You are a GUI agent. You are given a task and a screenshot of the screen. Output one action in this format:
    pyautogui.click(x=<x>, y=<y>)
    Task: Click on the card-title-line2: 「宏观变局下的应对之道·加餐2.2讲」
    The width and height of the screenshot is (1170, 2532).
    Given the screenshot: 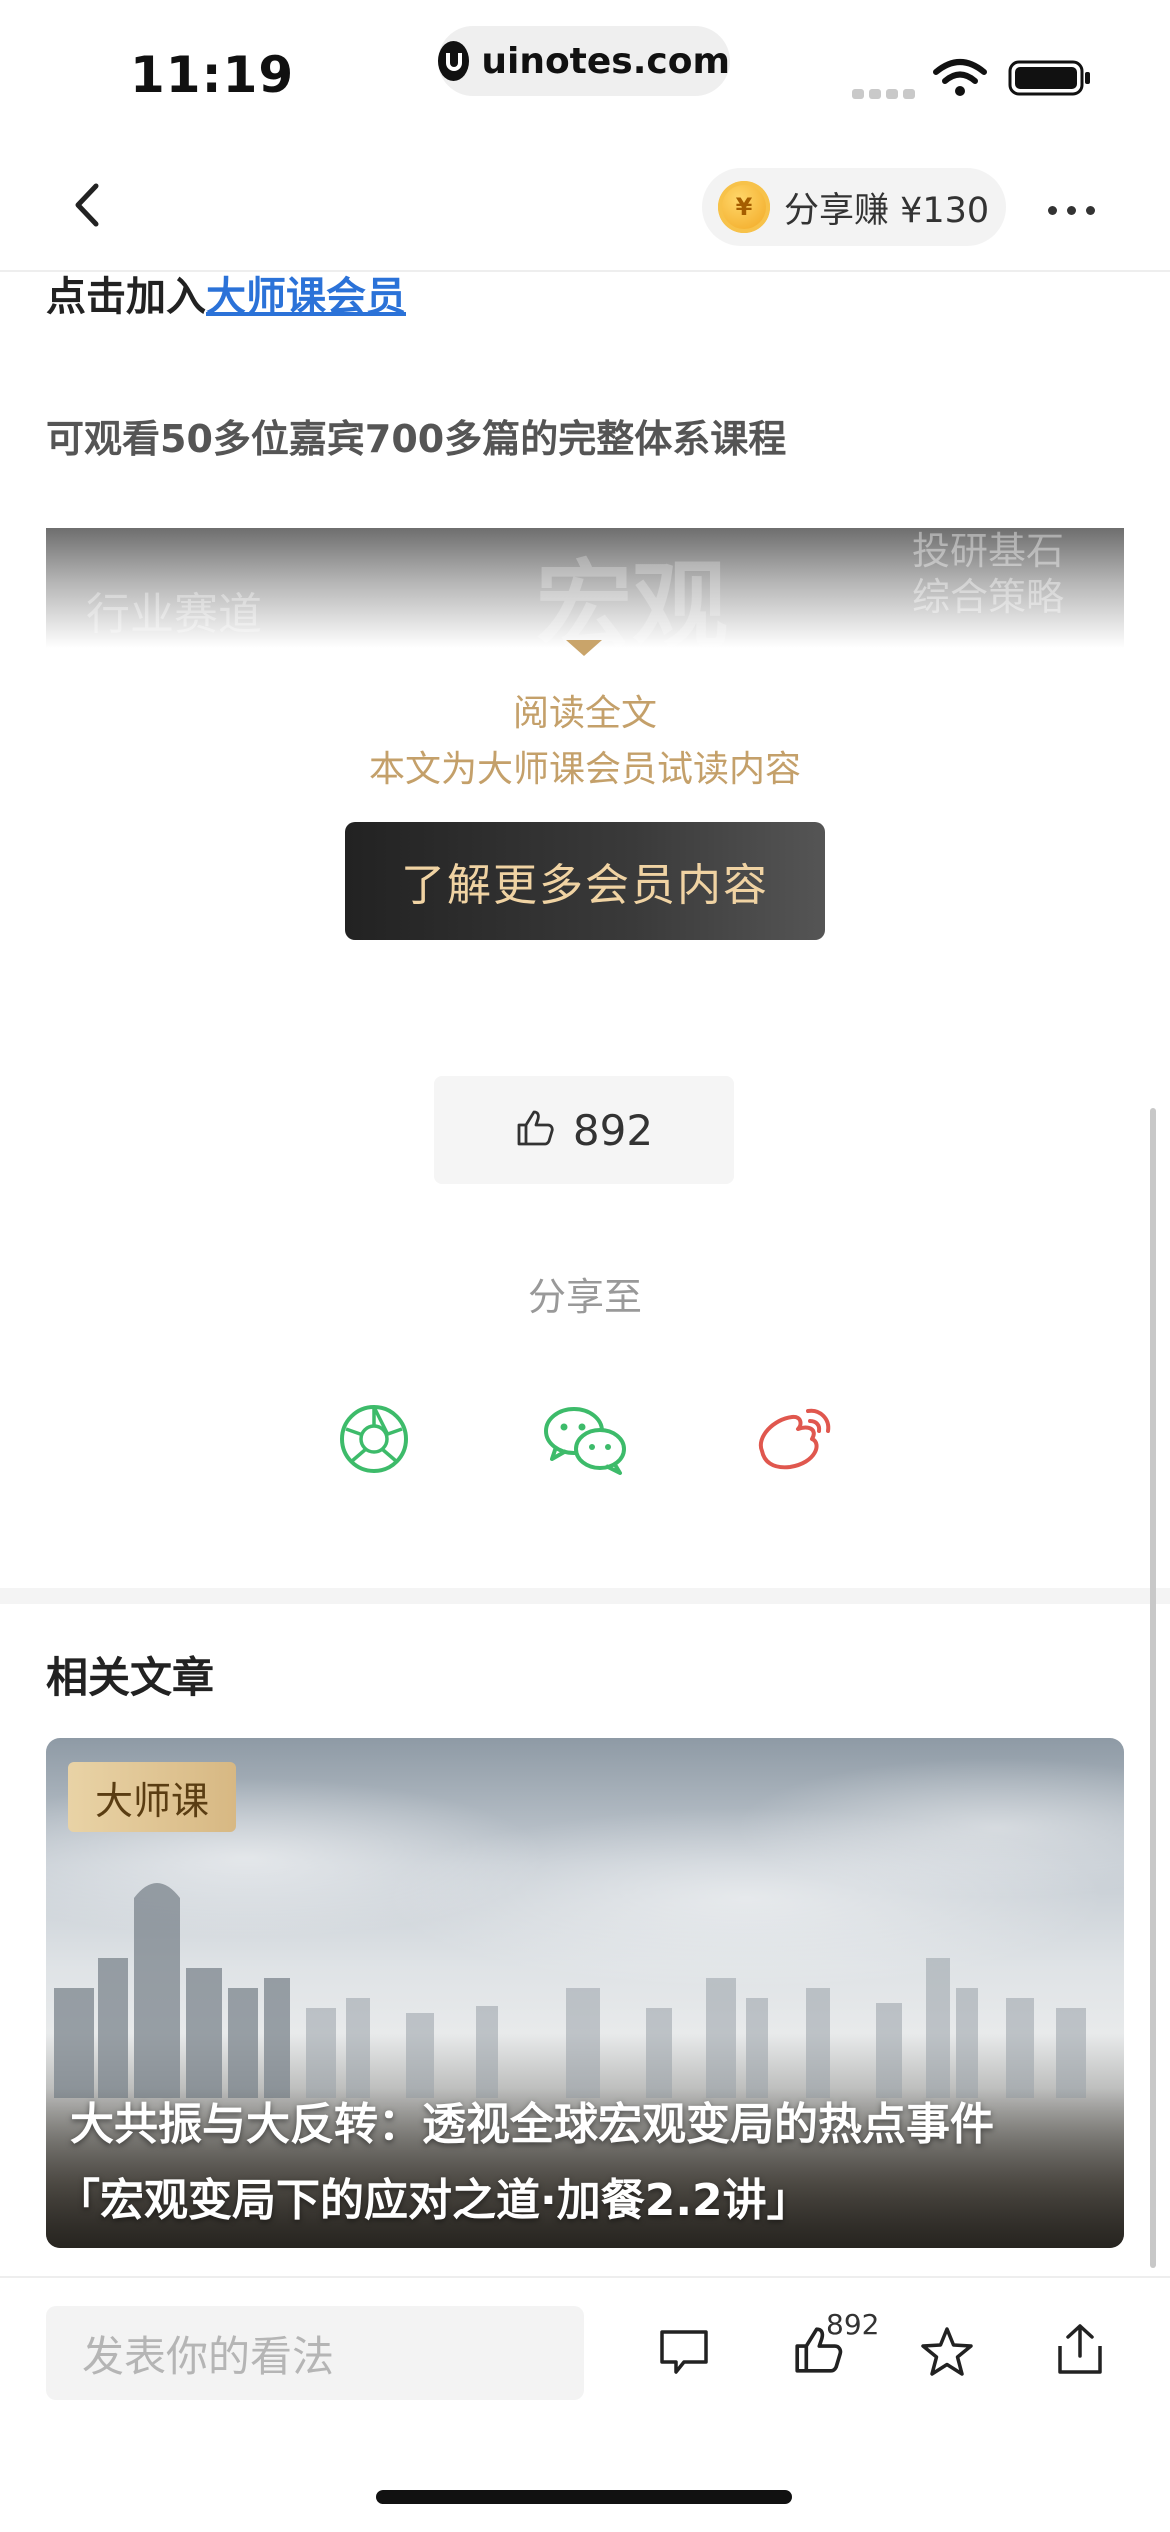 What is the action you would take?
    pyautogui.click(x=433, y=2200)
    